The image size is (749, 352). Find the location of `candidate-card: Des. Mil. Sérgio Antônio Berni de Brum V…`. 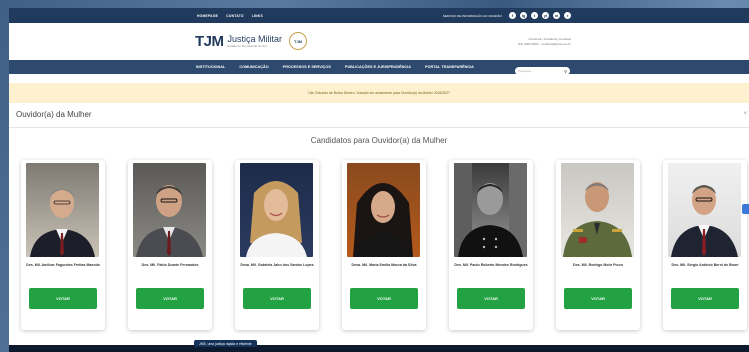

candidate-card: Des. Mil. Sérgio Antônio Berni de Brum V… is located at coordinates (705, 245).